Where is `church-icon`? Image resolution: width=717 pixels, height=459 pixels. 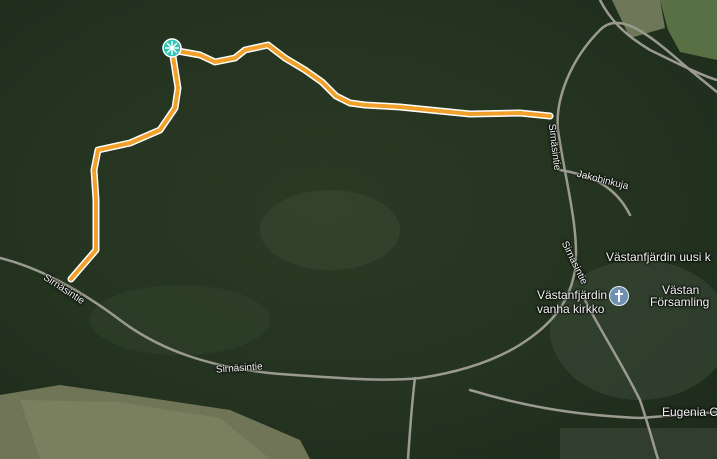
church-icon is located at coordinates (619, 296).